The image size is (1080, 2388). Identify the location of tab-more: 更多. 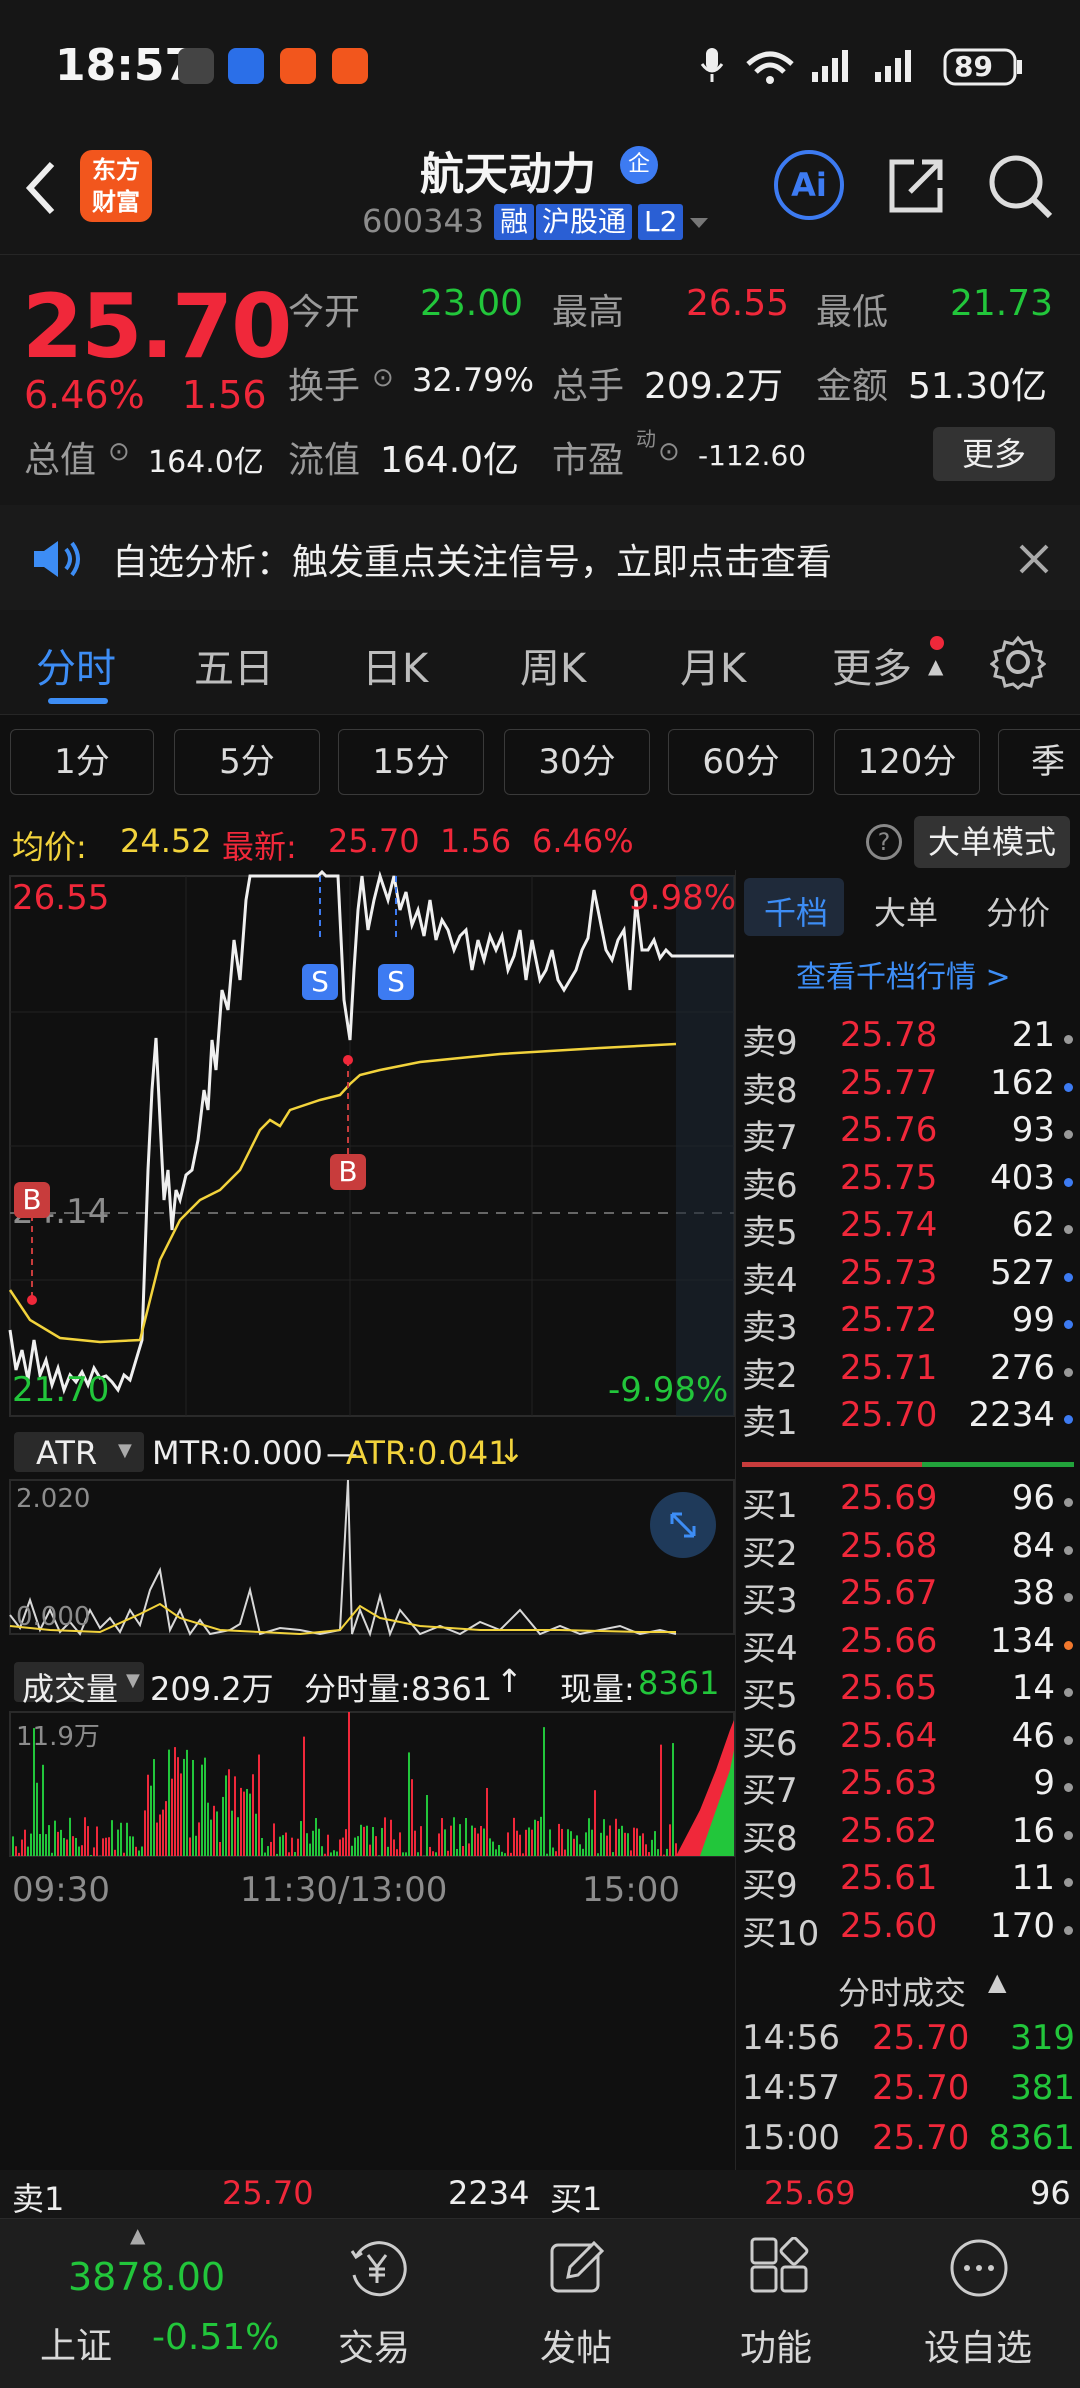
(872, 665).